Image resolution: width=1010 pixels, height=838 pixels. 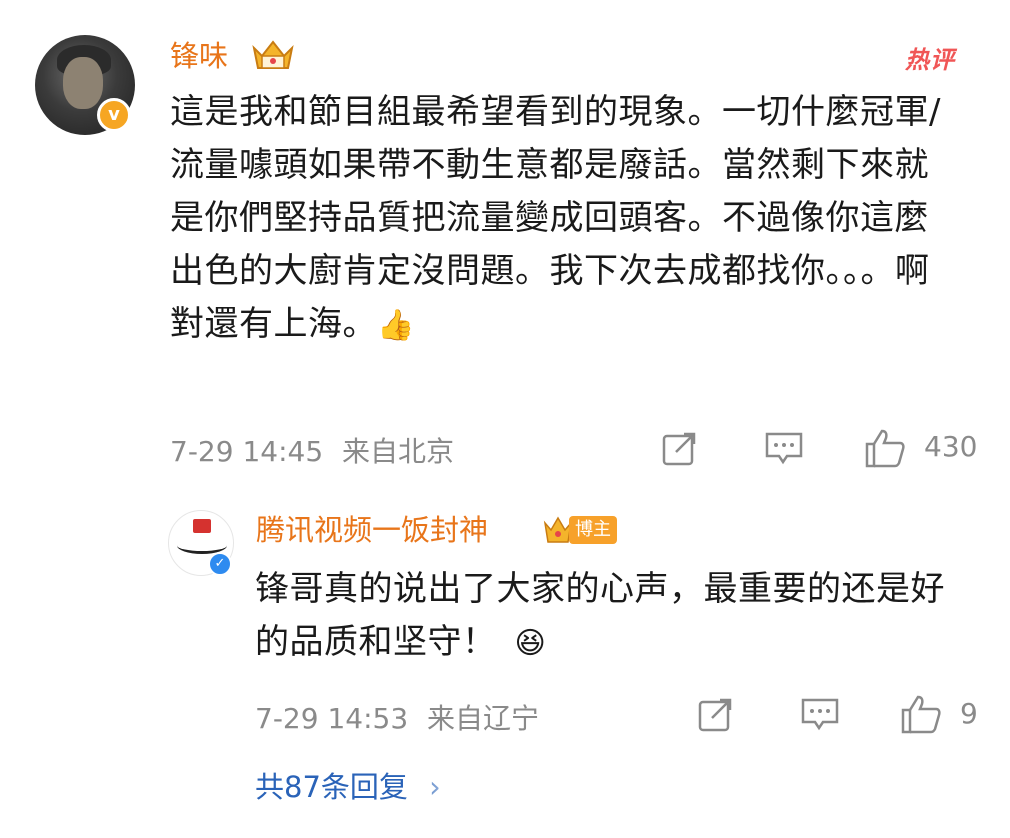 I want to click on comment-meta: 7-29 14:45 来自北京, so click(x=312, y=450).